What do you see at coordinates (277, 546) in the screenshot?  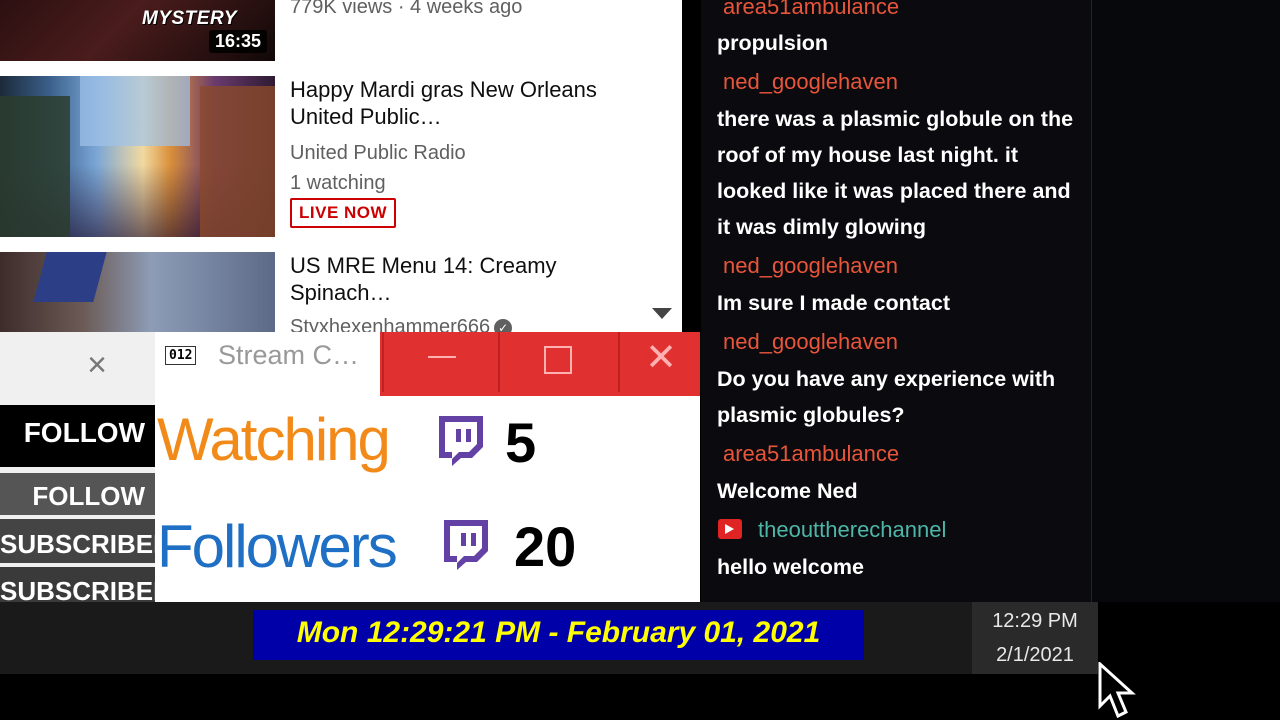 I see `followers-label: Followers` at bounding box center [277, 546].